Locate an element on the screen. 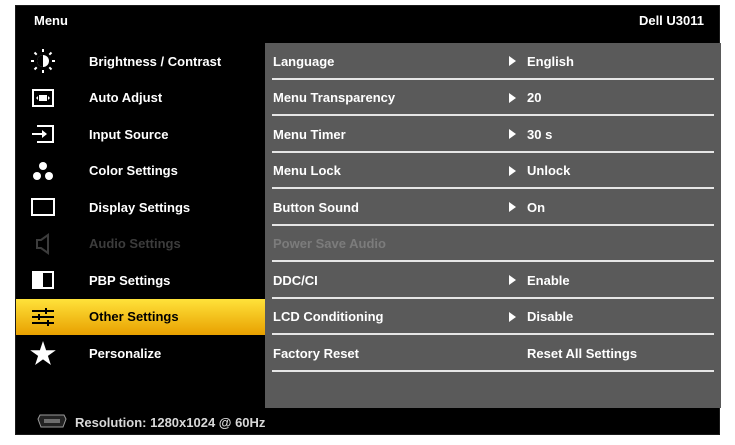  setting-value: Enable is located at coordinates (548, 280).